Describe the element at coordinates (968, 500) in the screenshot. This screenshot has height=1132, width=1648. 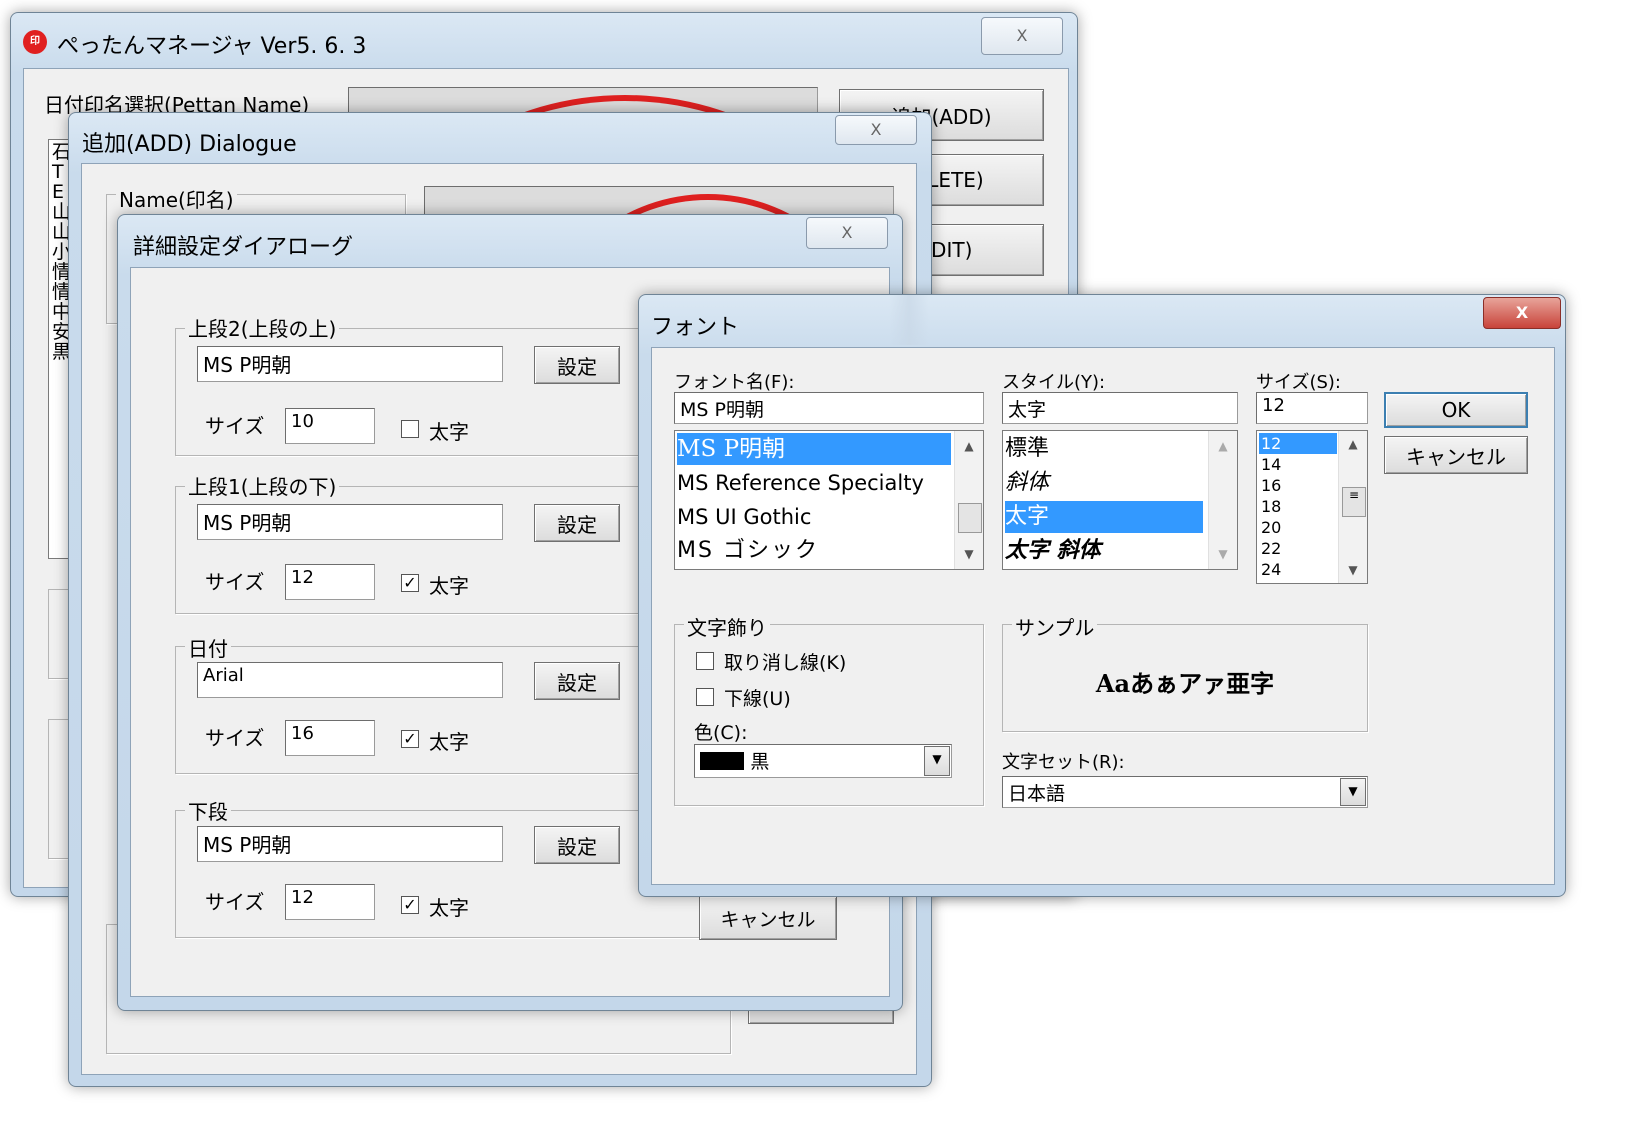
I see `font-list-scrollbar: ▲ ▼` at that location.